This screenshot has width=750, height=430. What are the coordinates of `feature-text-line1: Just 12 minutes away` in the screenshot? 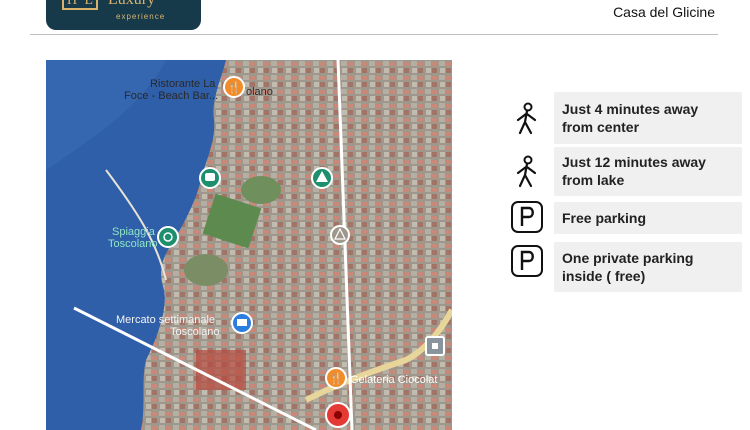 It's located at (634, 162).